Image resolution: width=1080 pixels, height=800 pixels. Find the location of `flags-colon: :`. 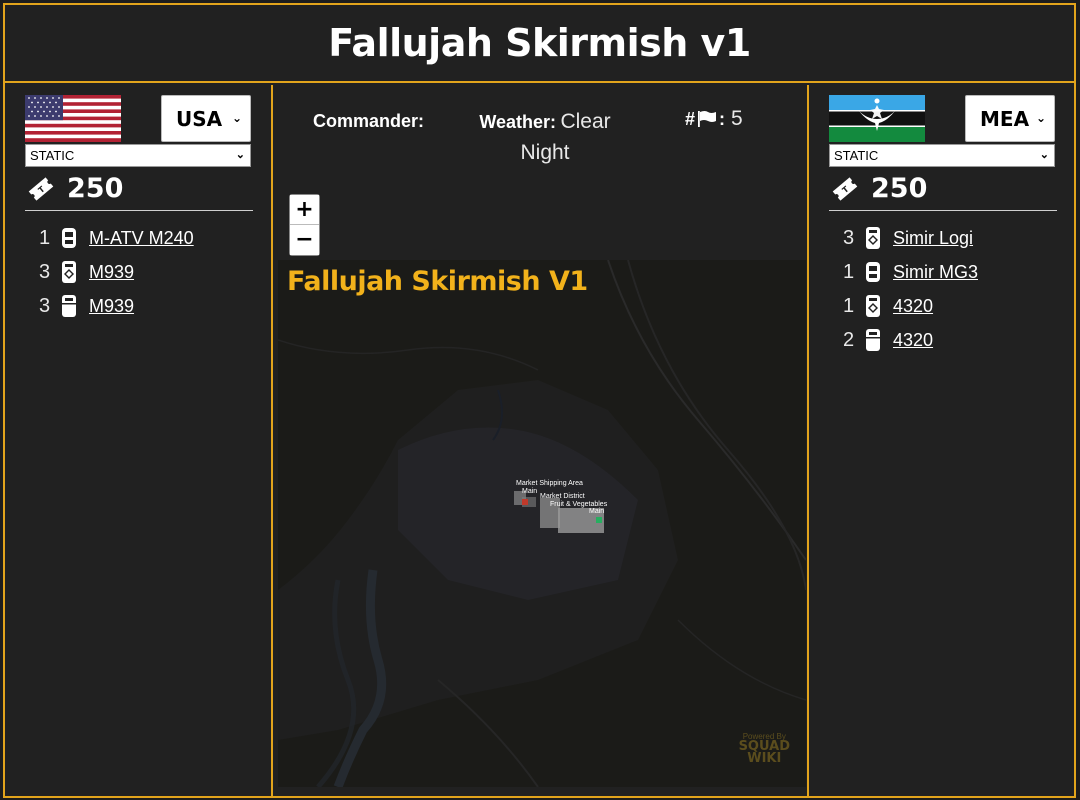

flags-colon: : is located at coordinates (722, 118).